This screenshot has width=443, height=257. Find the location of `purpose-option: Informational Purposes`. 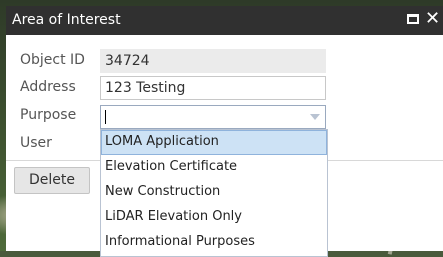

purpose-option: Informational Purposes is located at coordinates (214, 242).